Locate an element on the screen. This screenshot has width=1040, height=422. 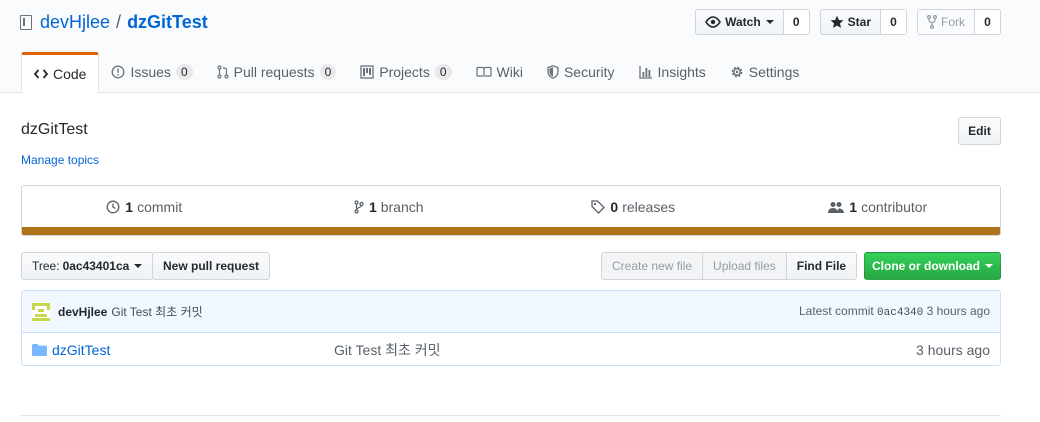
fork-label: Fork is located at coordinates (953, 22).